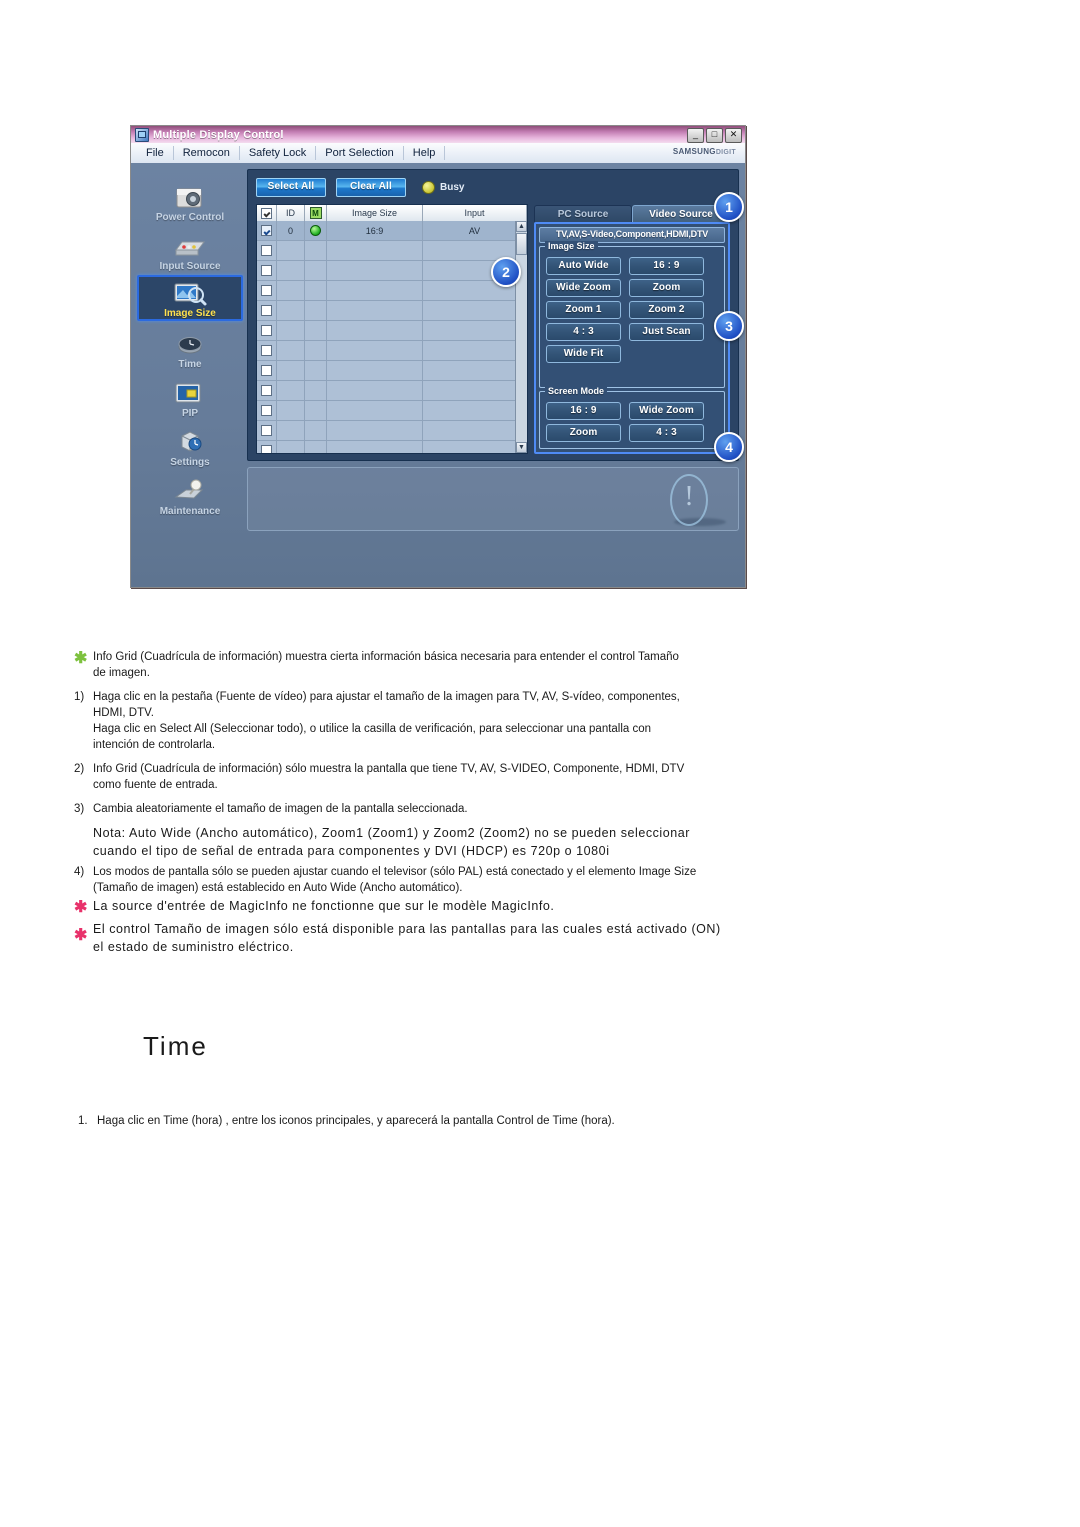 The image size is (1080, 1527). What do you see at coordinates (521, 244) in the screenshot?
I see `scrollbar-thumb` at bounding box center [521, 244].